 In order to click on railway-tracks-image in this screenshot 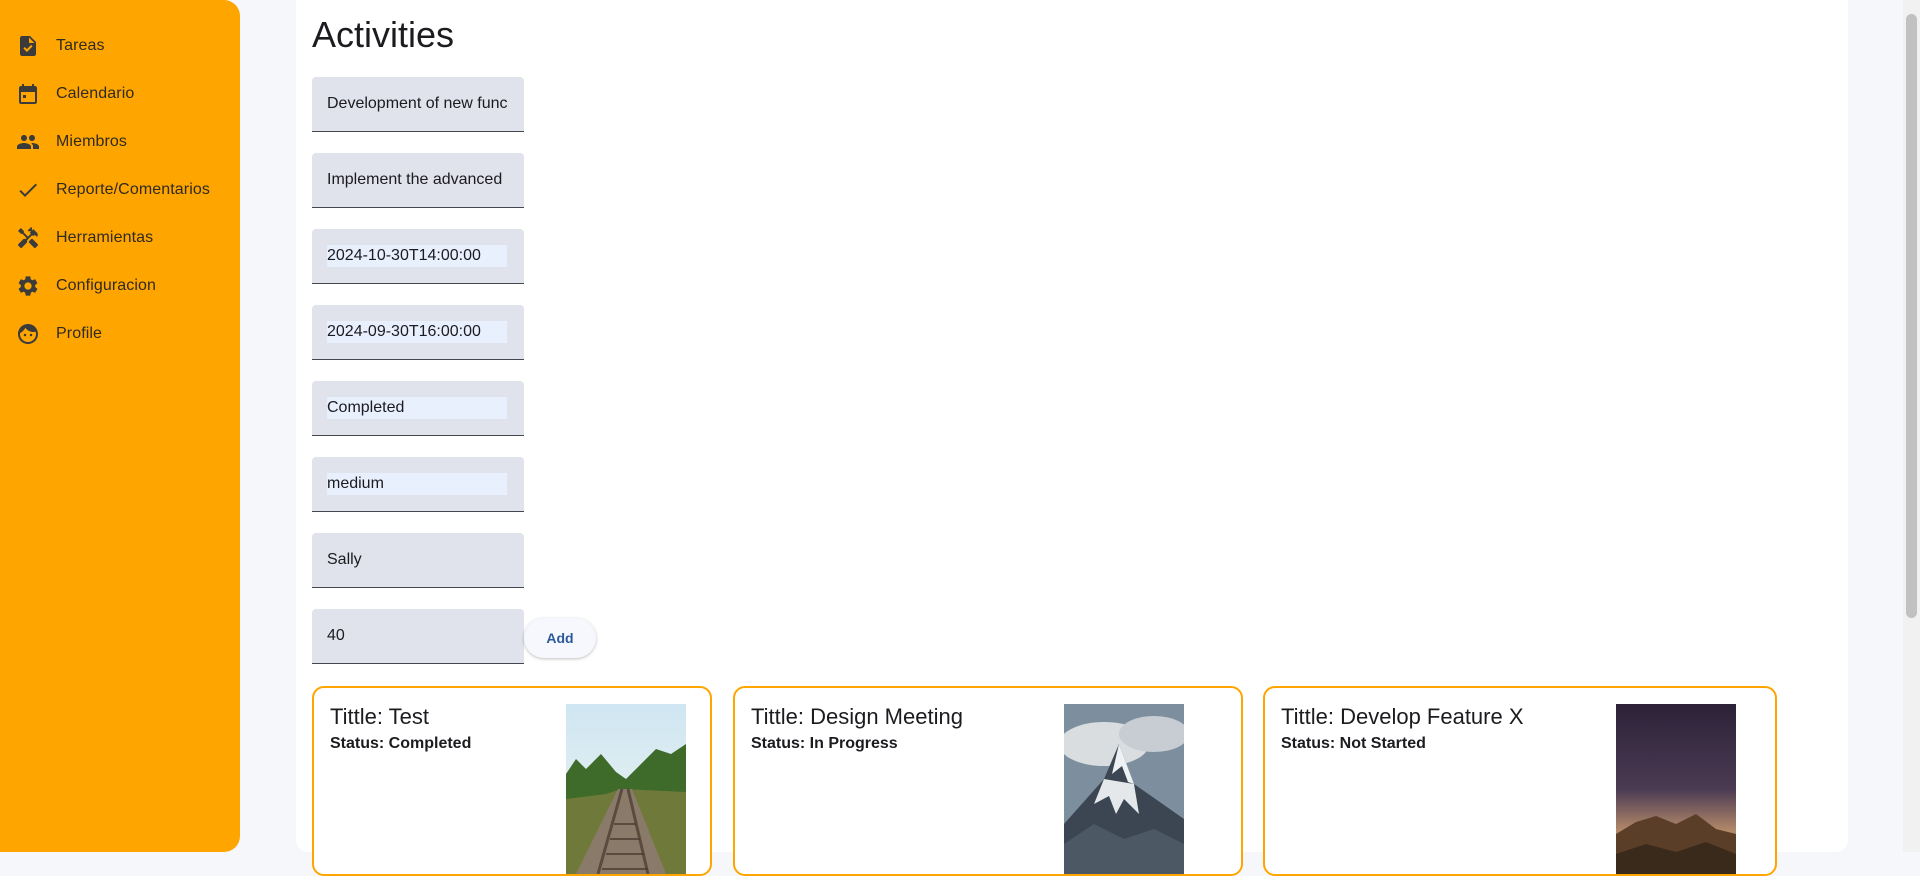, I will do `click(626, 789)`.